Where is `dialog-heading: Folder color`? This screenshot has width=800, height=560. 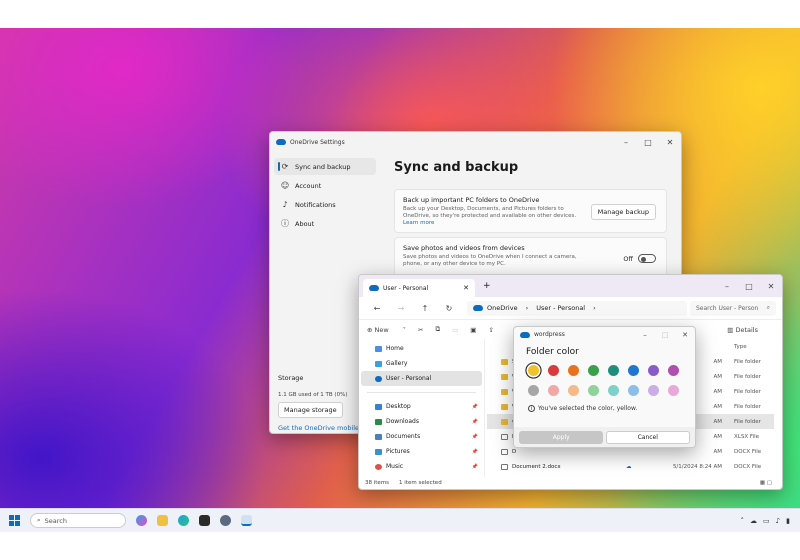 dialog-heading: Folder color is located at coordinates (552, 352).